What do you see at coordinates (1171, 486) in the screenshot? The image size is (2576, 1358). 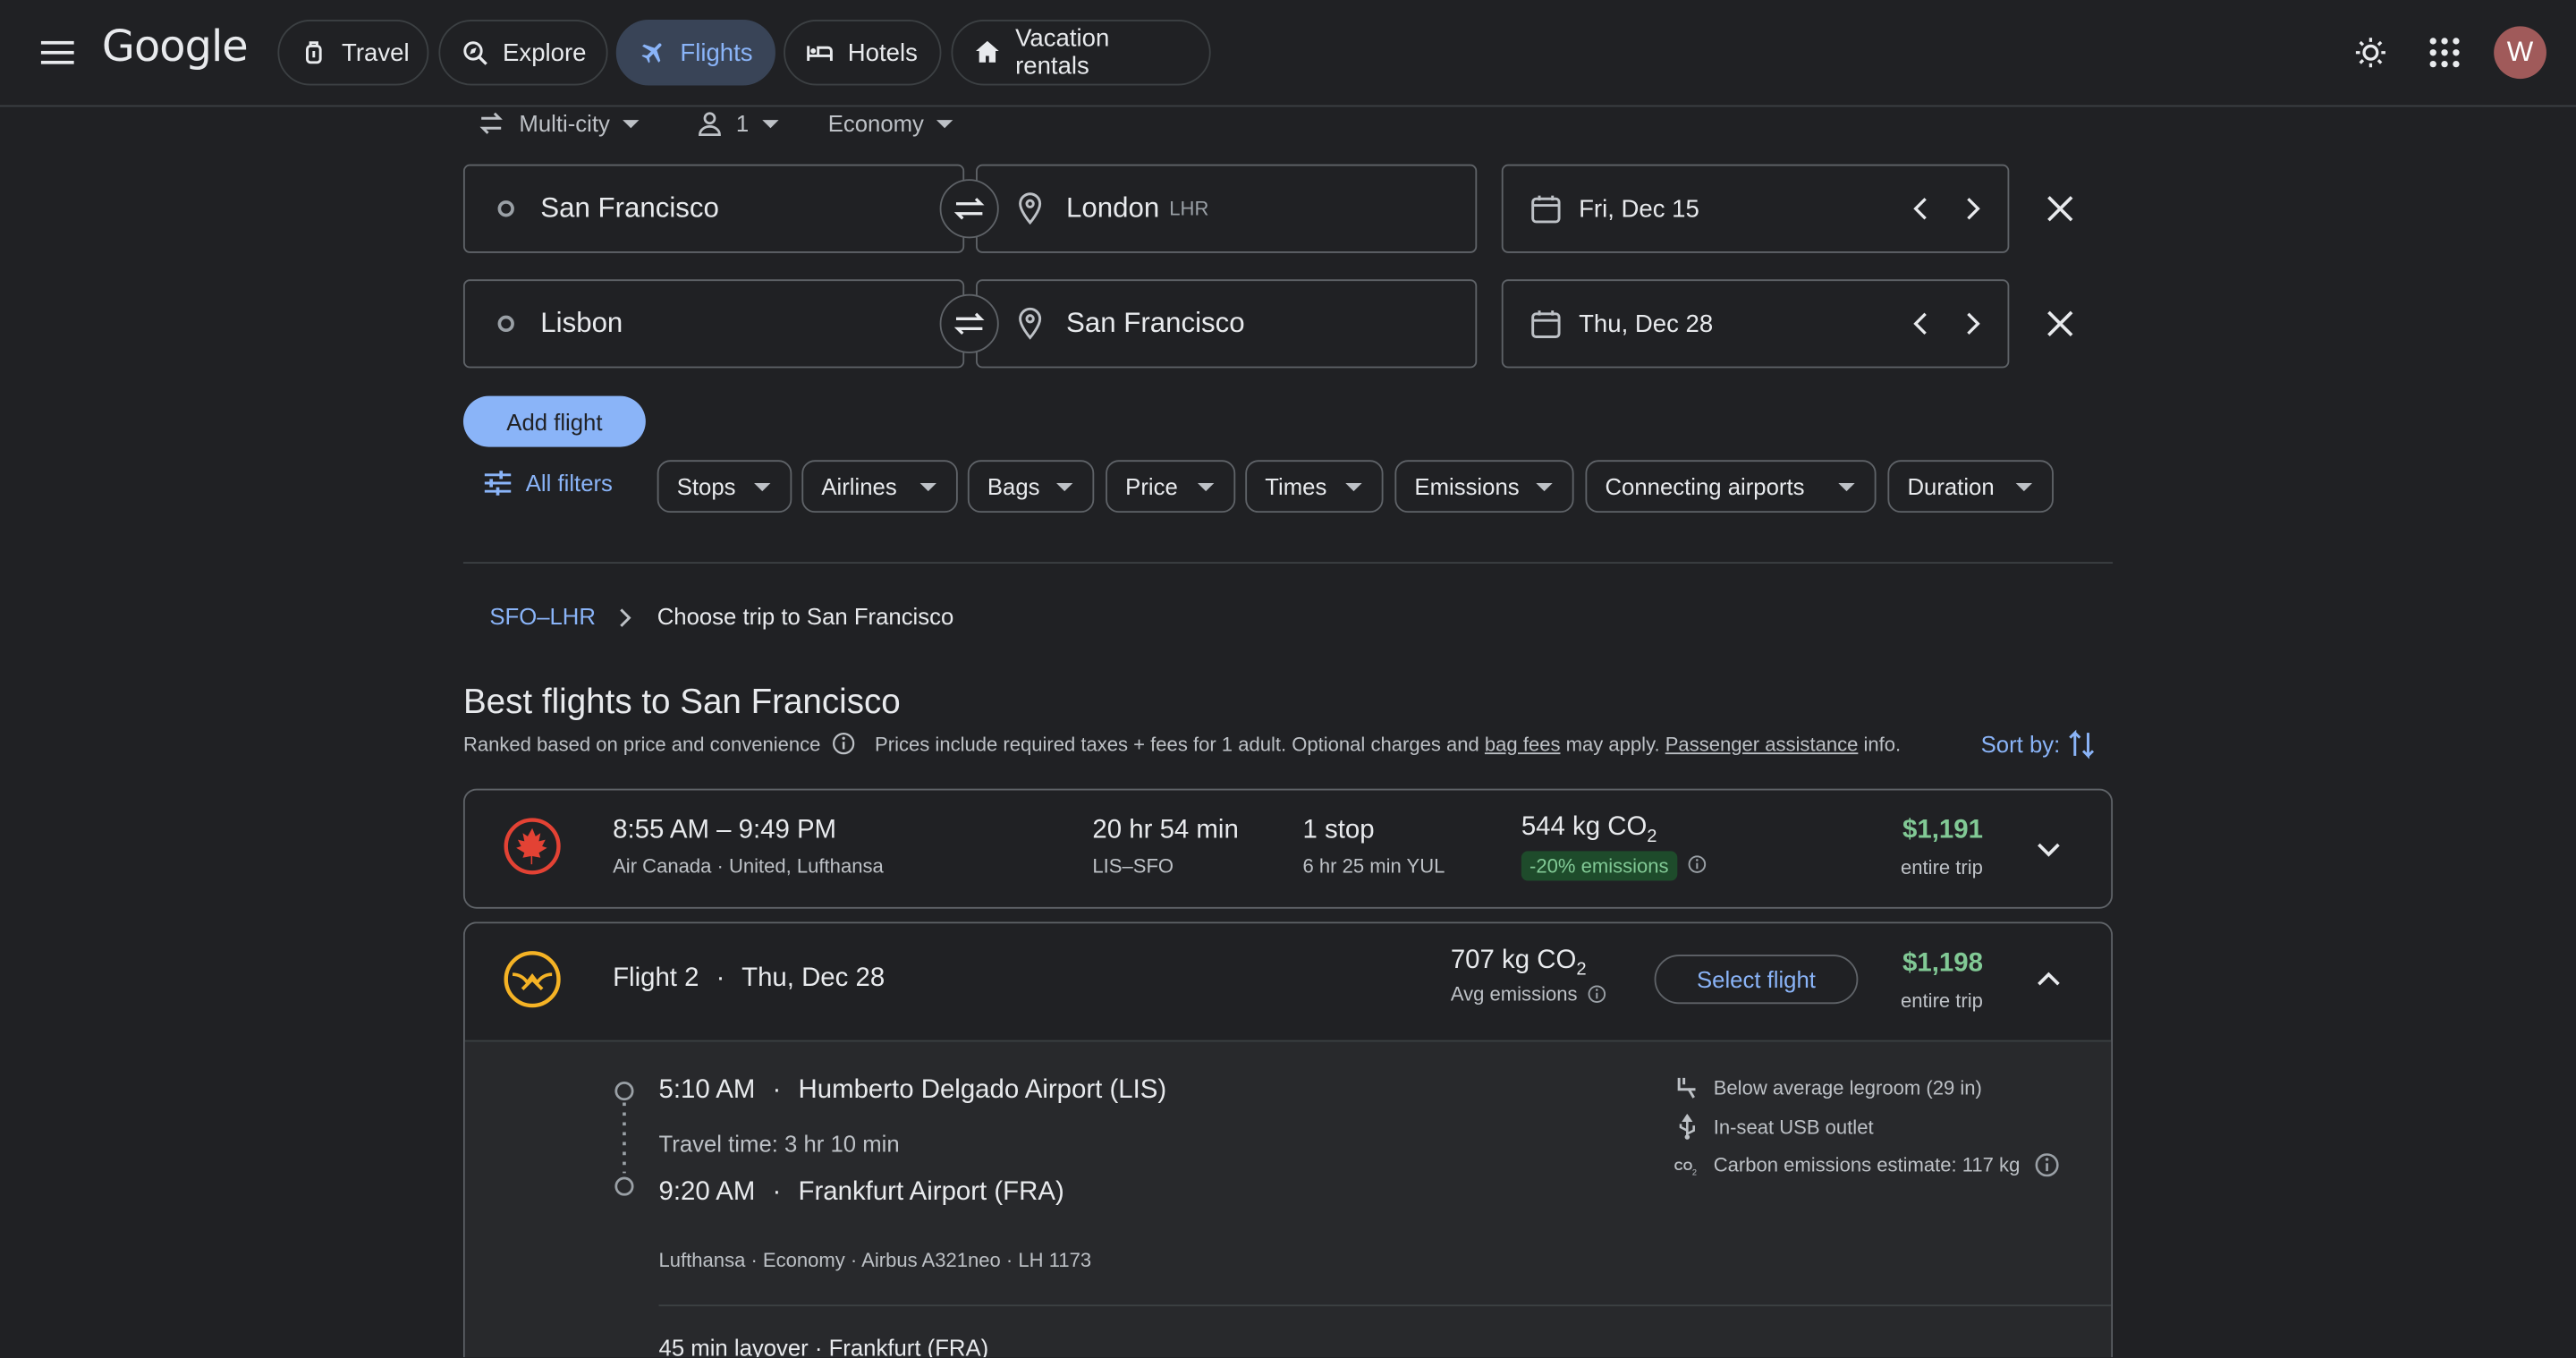 I see `filter-price: Price` at bounding box center [1171, 486].